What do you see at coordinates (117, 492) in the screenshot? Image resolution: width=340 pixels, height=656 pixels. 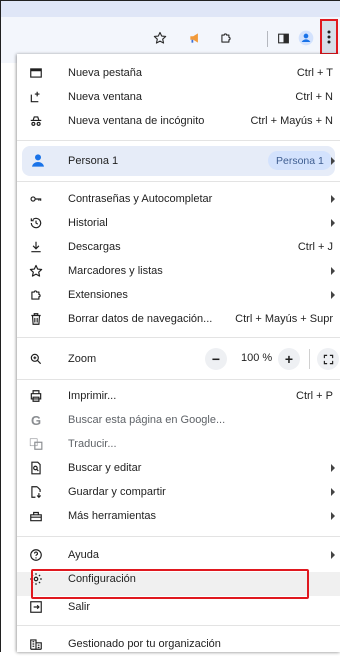 I see `menu-item-label: Guardar y compartir` at bounding box center [117, 492].